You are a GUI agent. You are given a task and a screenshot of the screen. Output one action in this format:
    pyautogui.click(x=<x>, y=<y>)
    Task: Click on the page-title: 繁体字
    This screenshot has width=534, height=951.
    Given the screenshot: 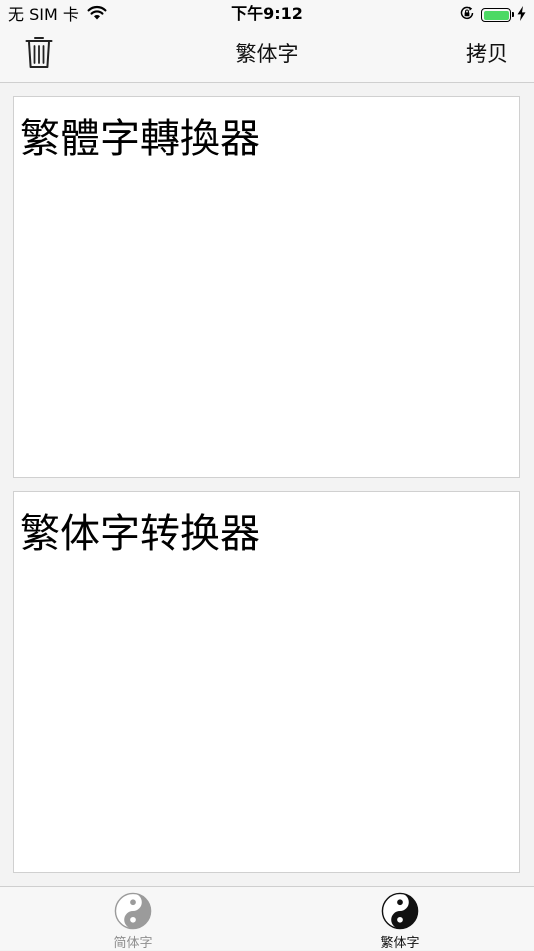 What is the action you would take?
    pyautogui.click(x=267, y=54)
    